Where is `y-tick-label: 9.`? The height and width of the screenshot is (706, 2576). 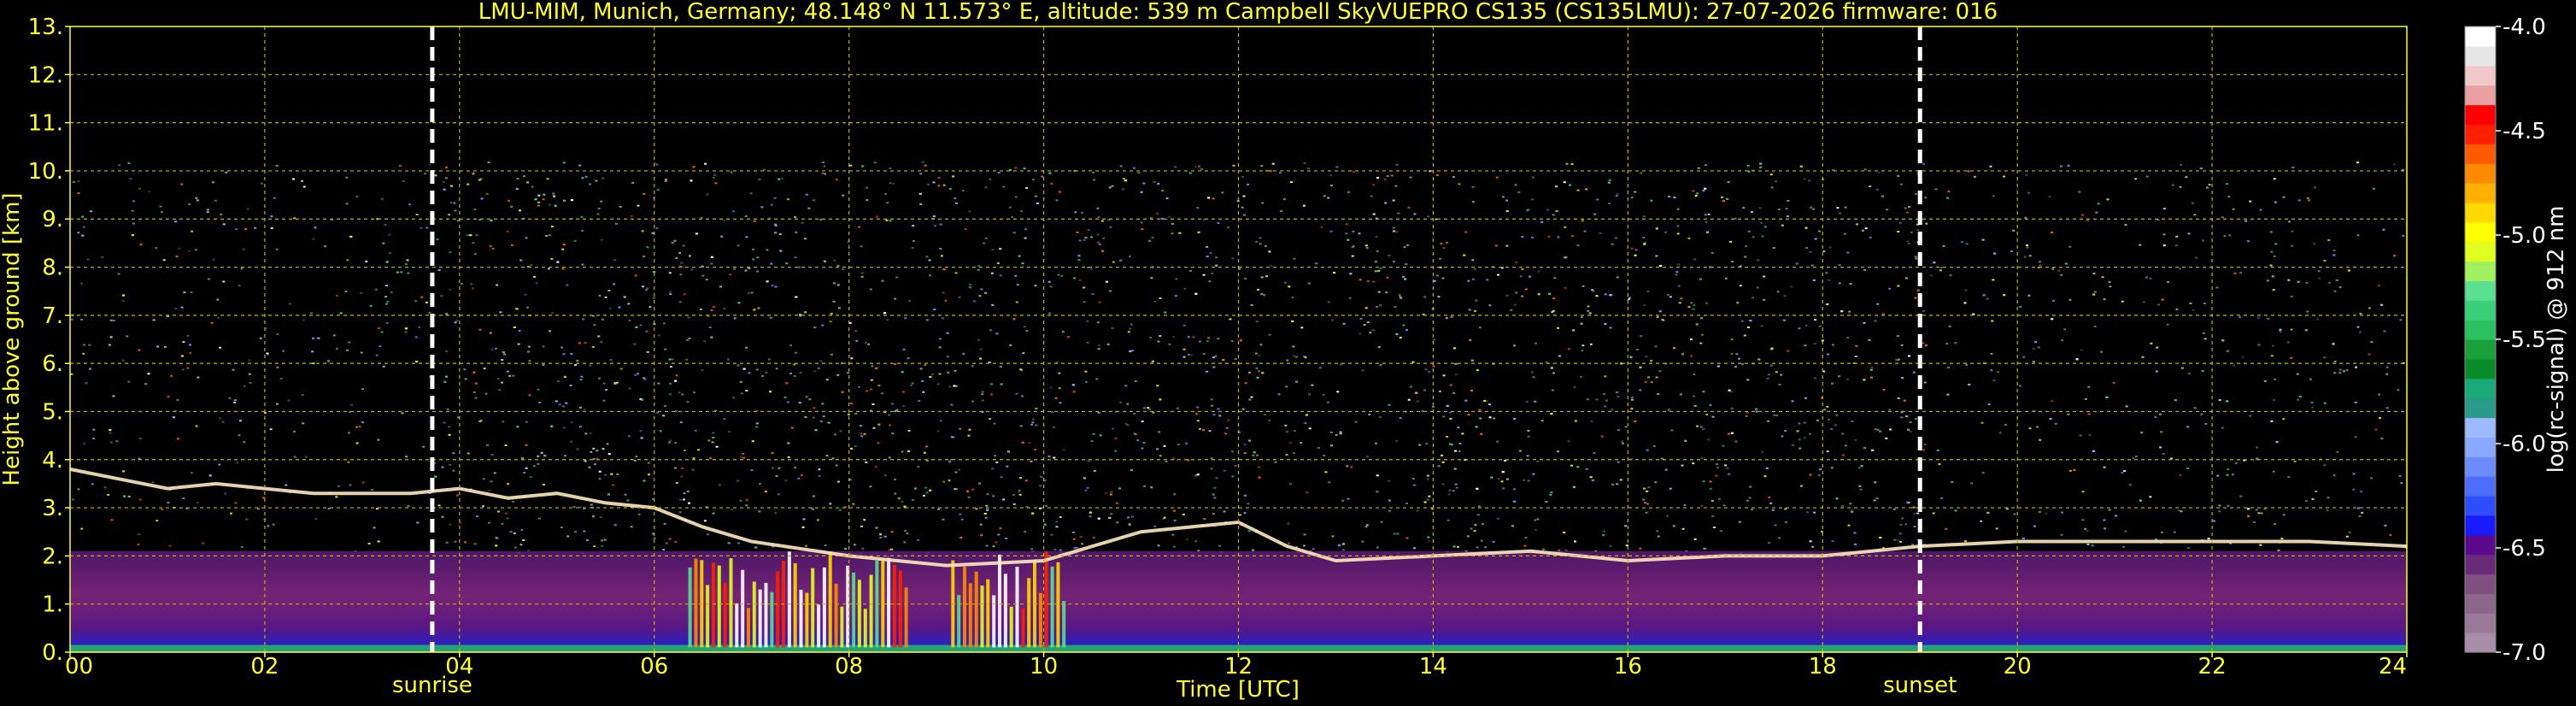
y-tick-label: 9. is located at coordinates (52, 219).